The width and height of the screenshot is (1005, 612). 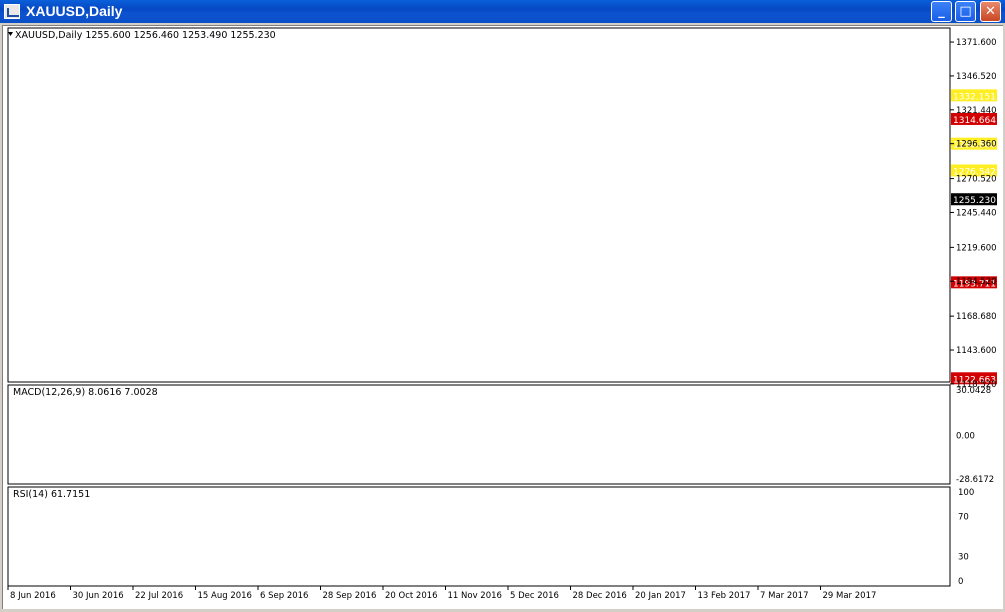 What do you see at coordinates (976, 317) in the screenshot?
I see `y-tick-label: 1168.680` at bounding box center [976, 317].